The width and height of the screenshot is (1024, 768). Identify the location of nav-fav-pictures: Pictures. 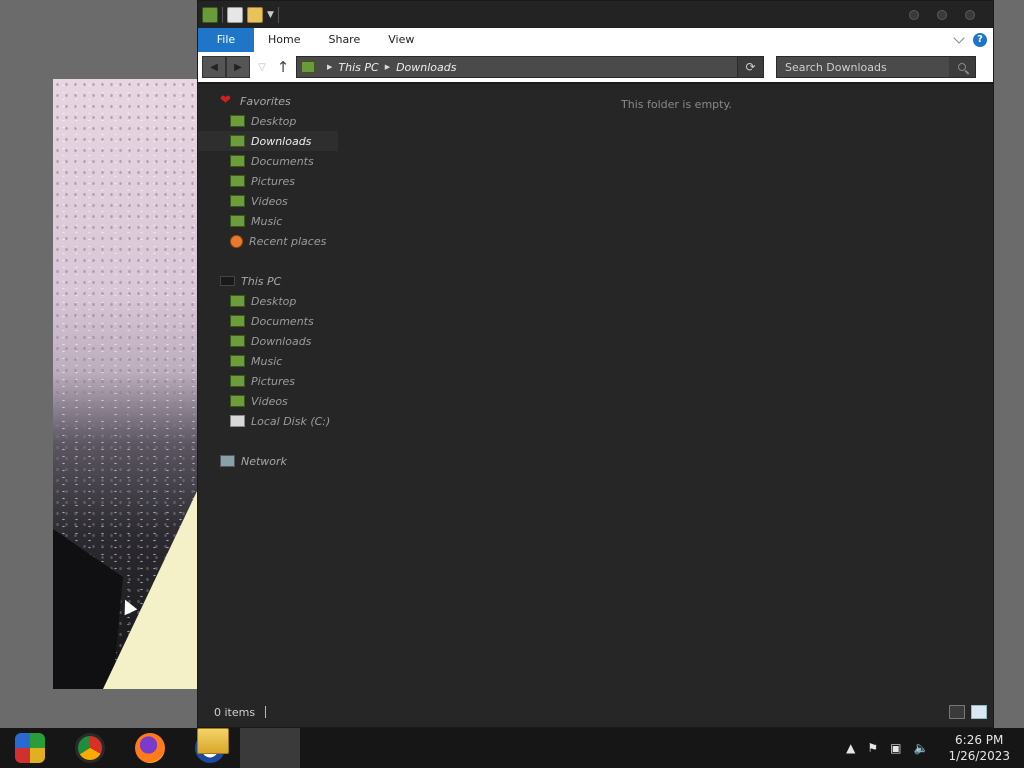
(268, 181).